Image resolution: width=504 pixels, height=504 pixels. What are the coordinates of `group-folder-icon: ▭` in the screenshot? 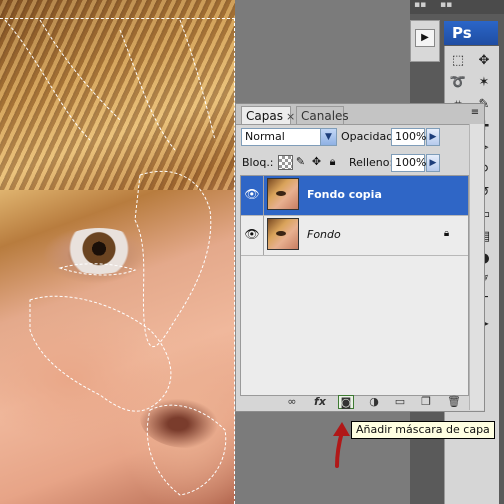 It's located at (400, 402).